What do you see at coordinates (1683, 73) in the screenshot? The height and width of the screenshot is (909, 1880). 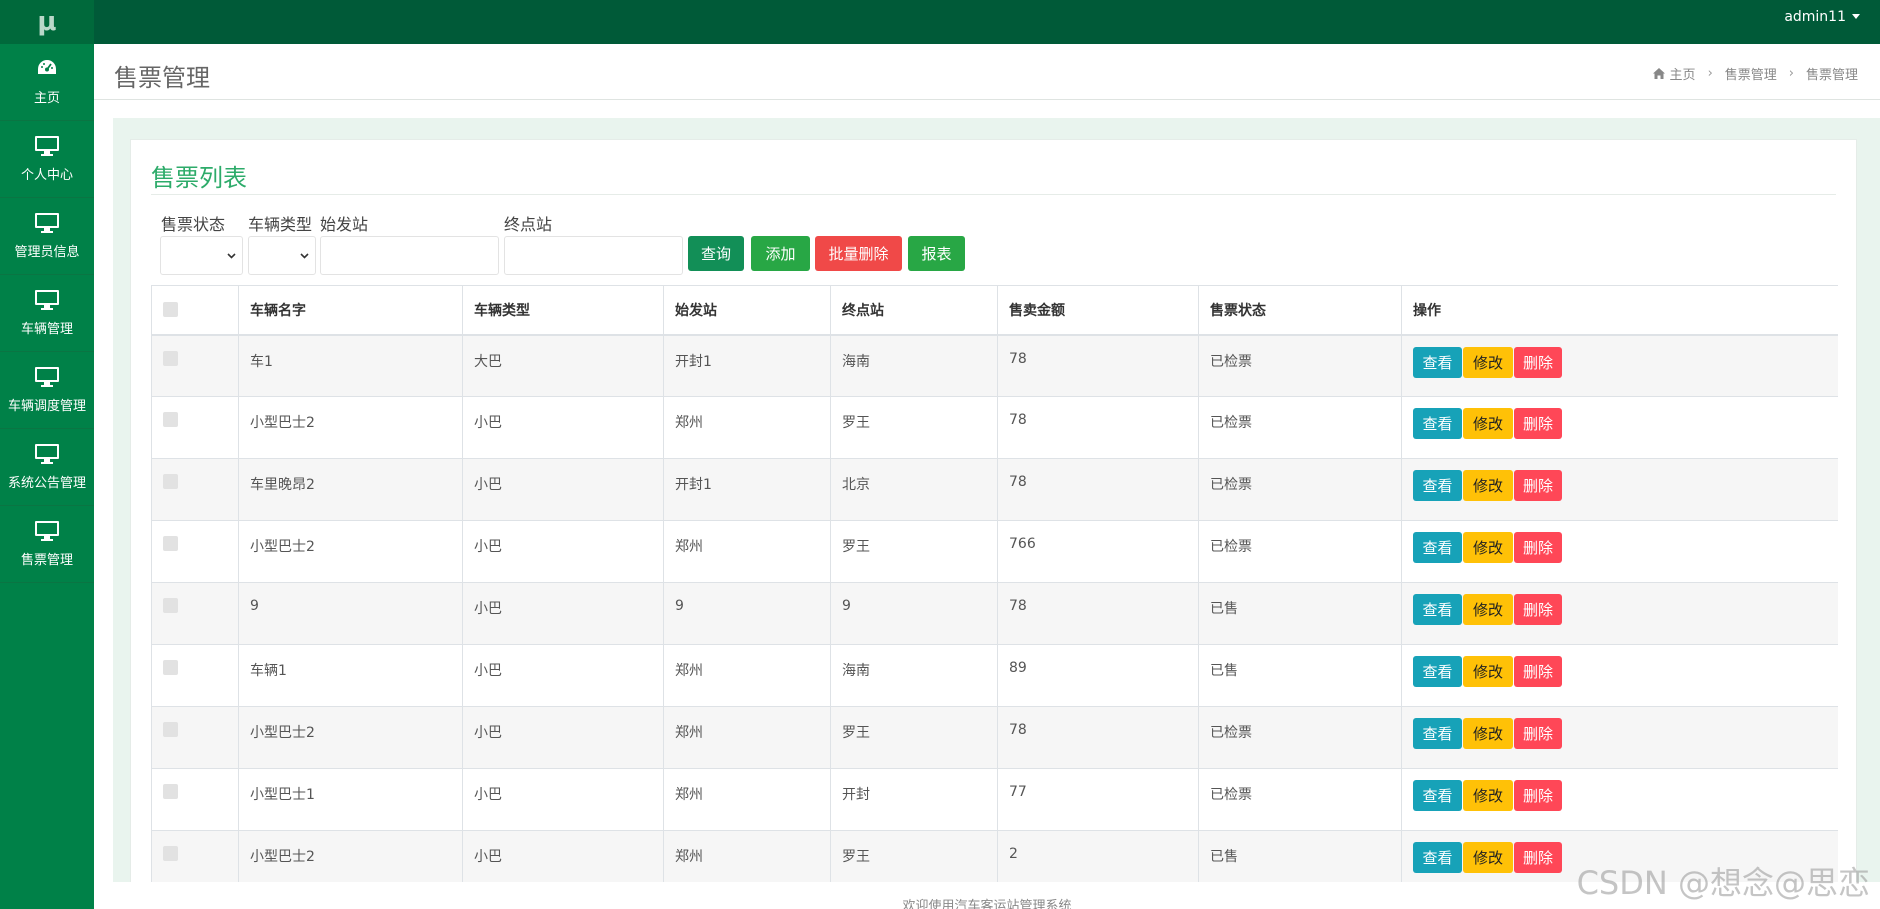 I see `breadcrumb-home: 主页` at bounding box center [1683, 73].